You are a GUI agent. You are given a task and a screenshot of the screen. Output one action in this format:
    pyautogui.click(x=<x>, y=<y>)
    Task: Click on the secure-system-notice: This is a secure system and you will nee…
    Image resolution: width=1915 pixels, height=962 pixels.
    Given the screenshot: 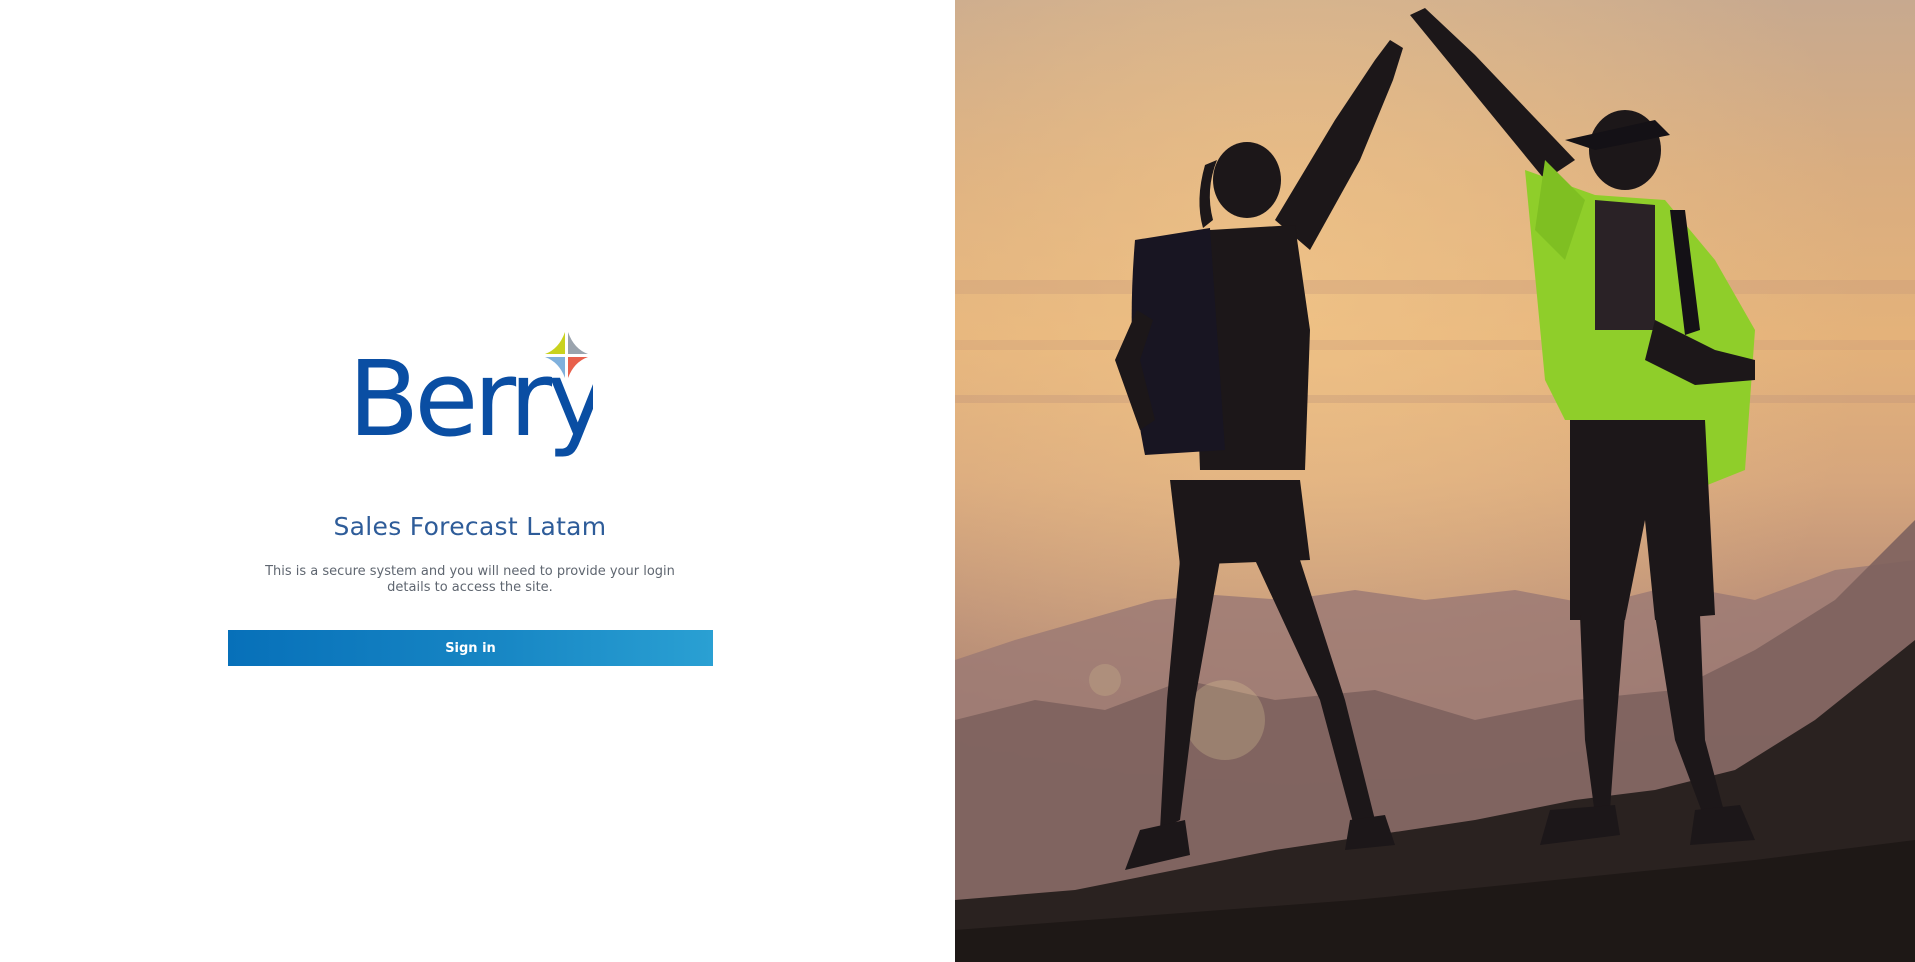 What is the action you would take?
    pyautogui.click(x=470, y=579)
    